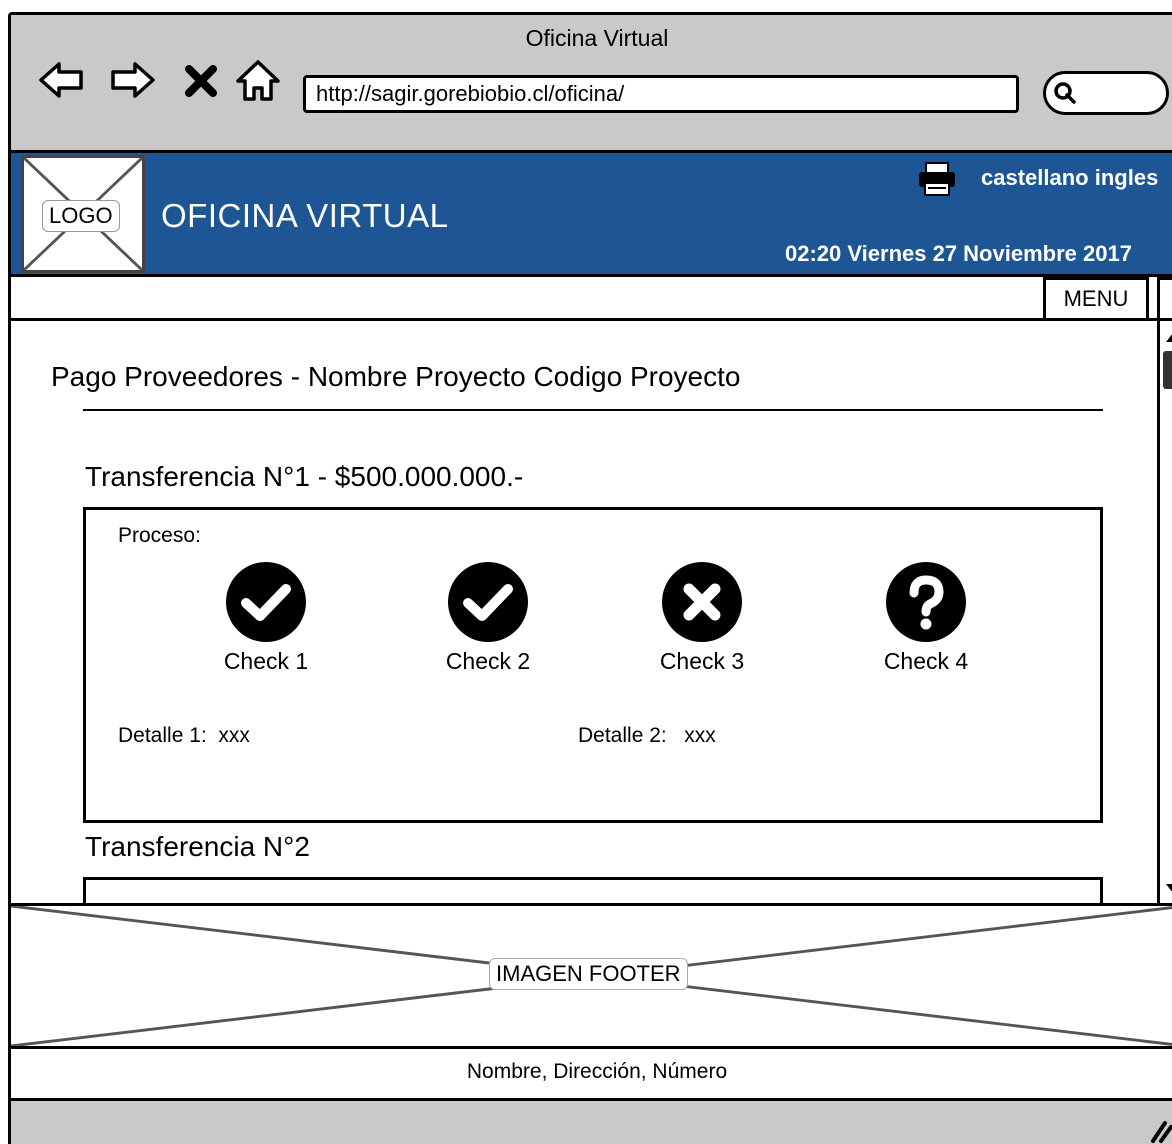  Describe the element at coordinates (1167, 888) in the screenshot. I see `scroll-down-icon` at that location.